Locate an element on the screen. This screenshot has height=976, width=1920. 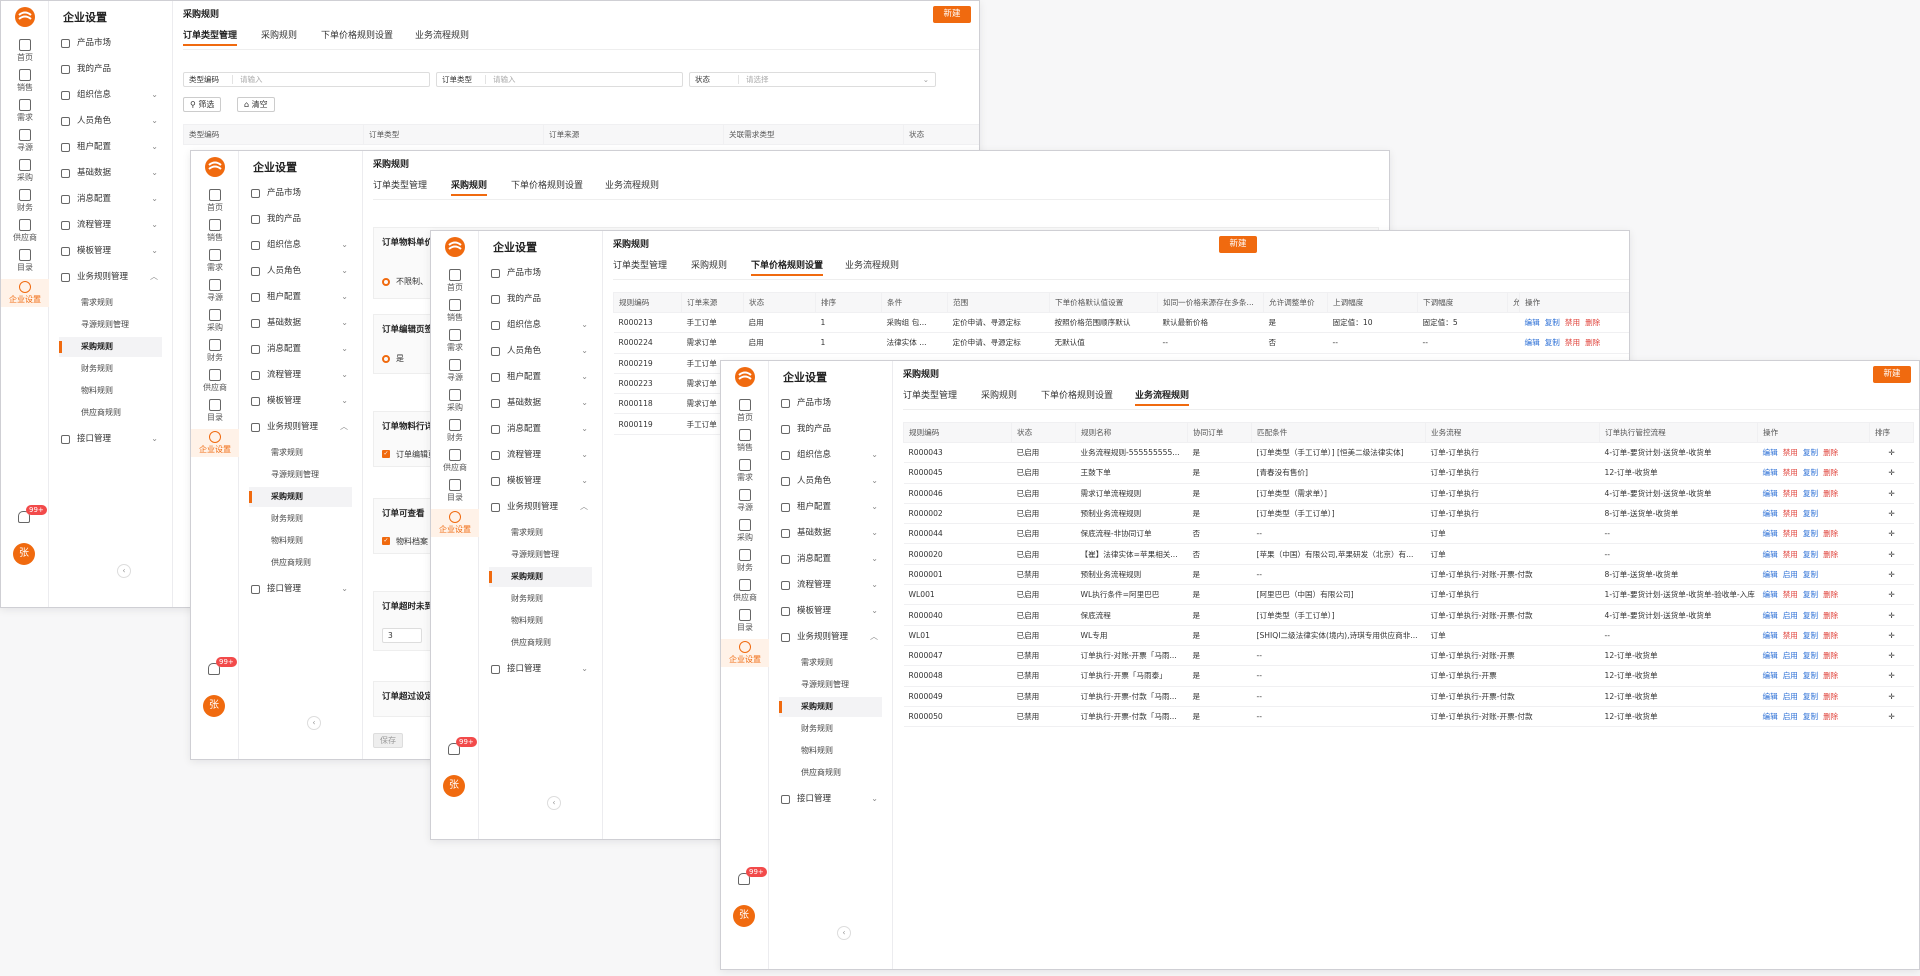
checkbox: ✓ is located at coordinates (386, 454).